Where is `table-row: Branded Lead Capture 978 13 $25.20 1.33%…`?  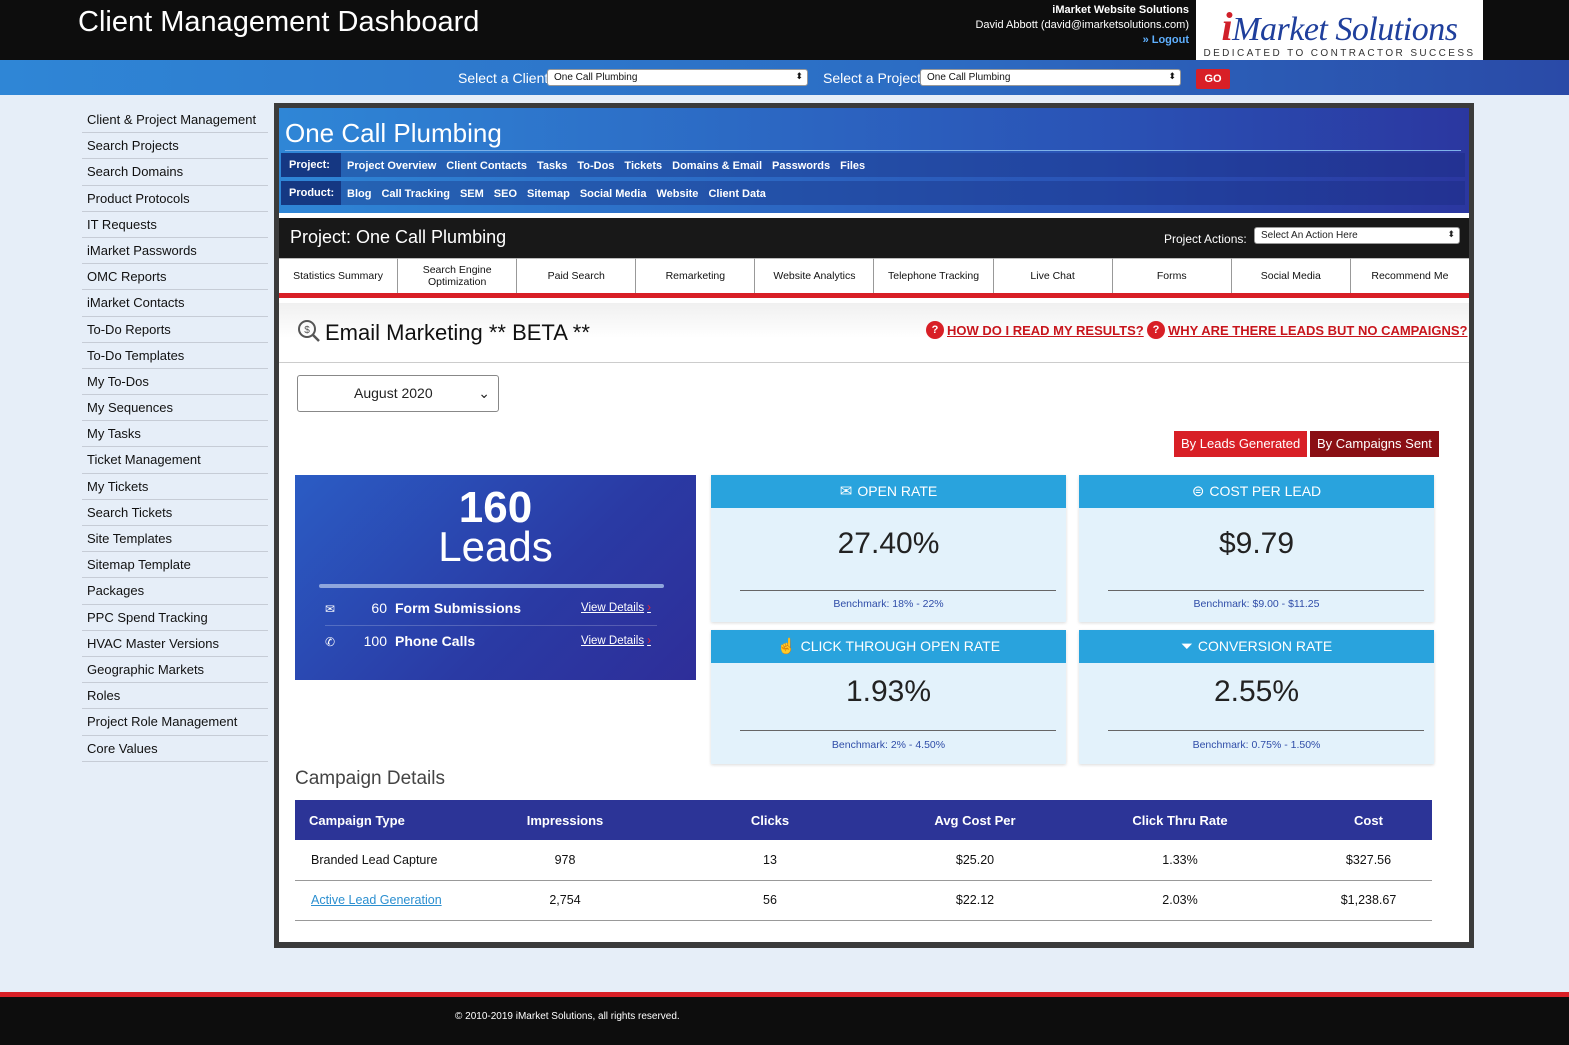
table-row: Branded Lead Capture 978 13 $25.20 1.33%… is located at coordinates (863, 860).